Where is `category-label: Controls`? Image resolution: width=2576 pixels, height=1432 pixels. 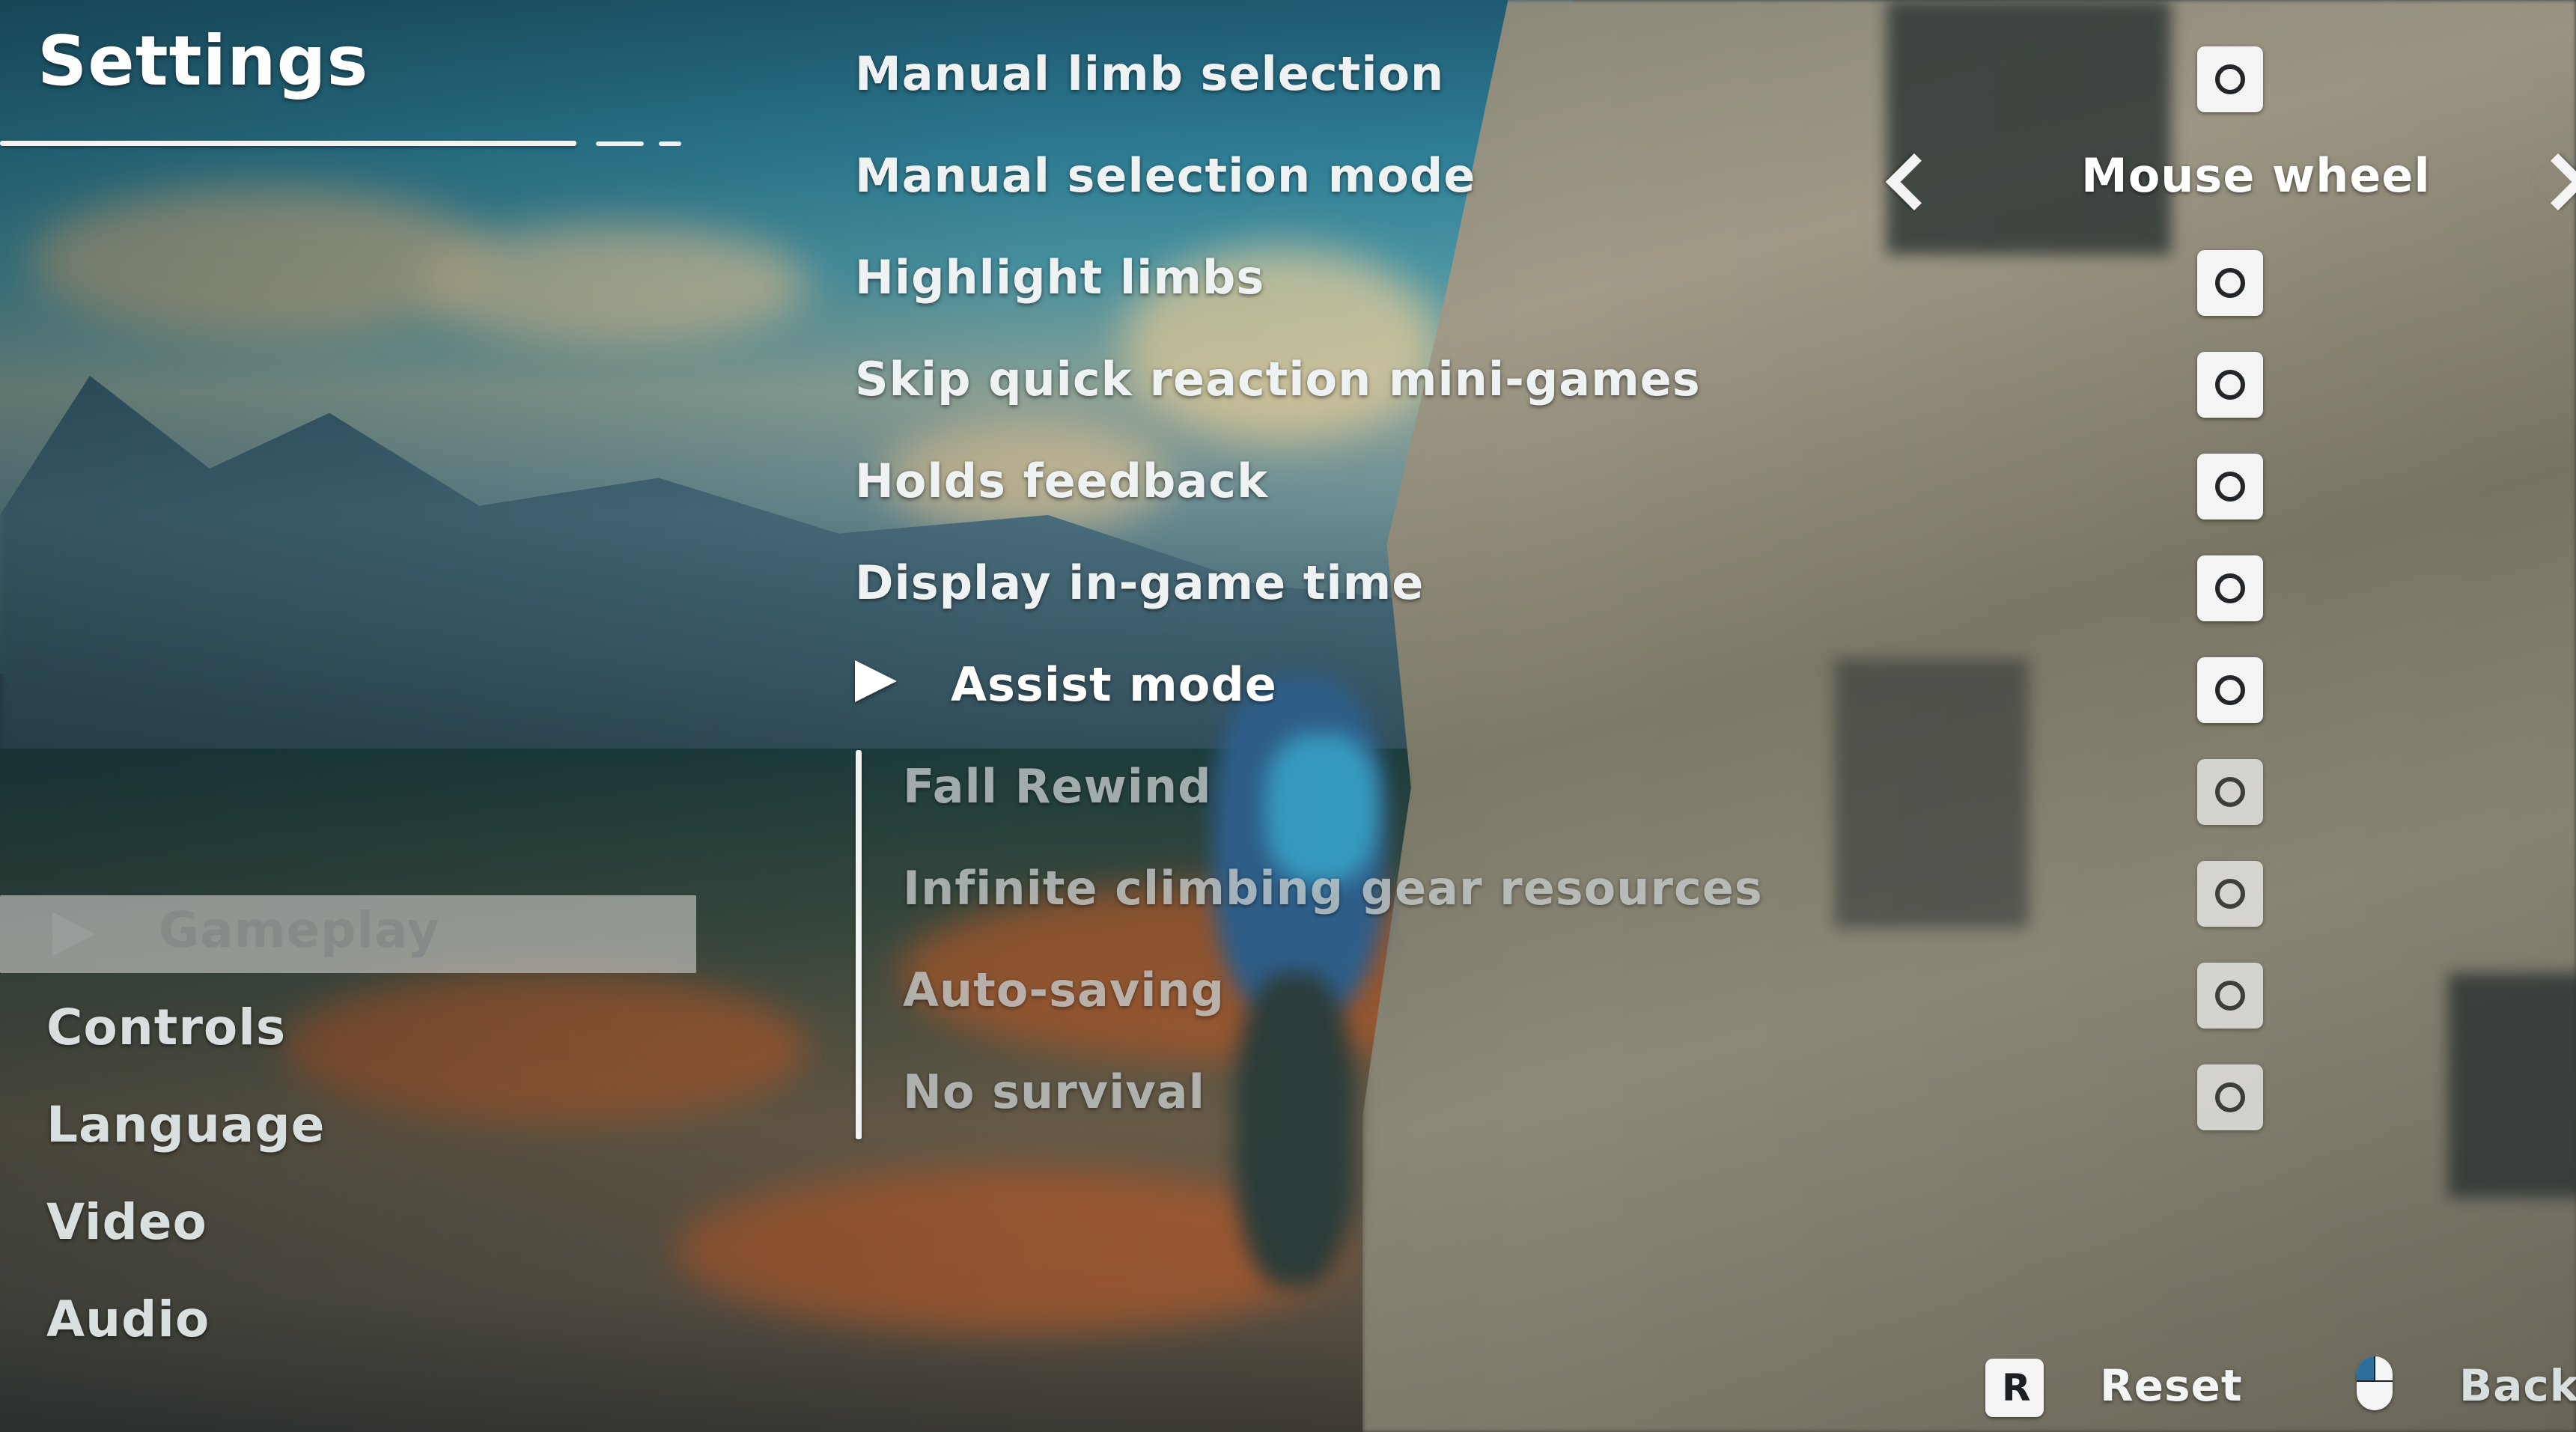
category-label: Controls is located at coordinates (166, 1027).